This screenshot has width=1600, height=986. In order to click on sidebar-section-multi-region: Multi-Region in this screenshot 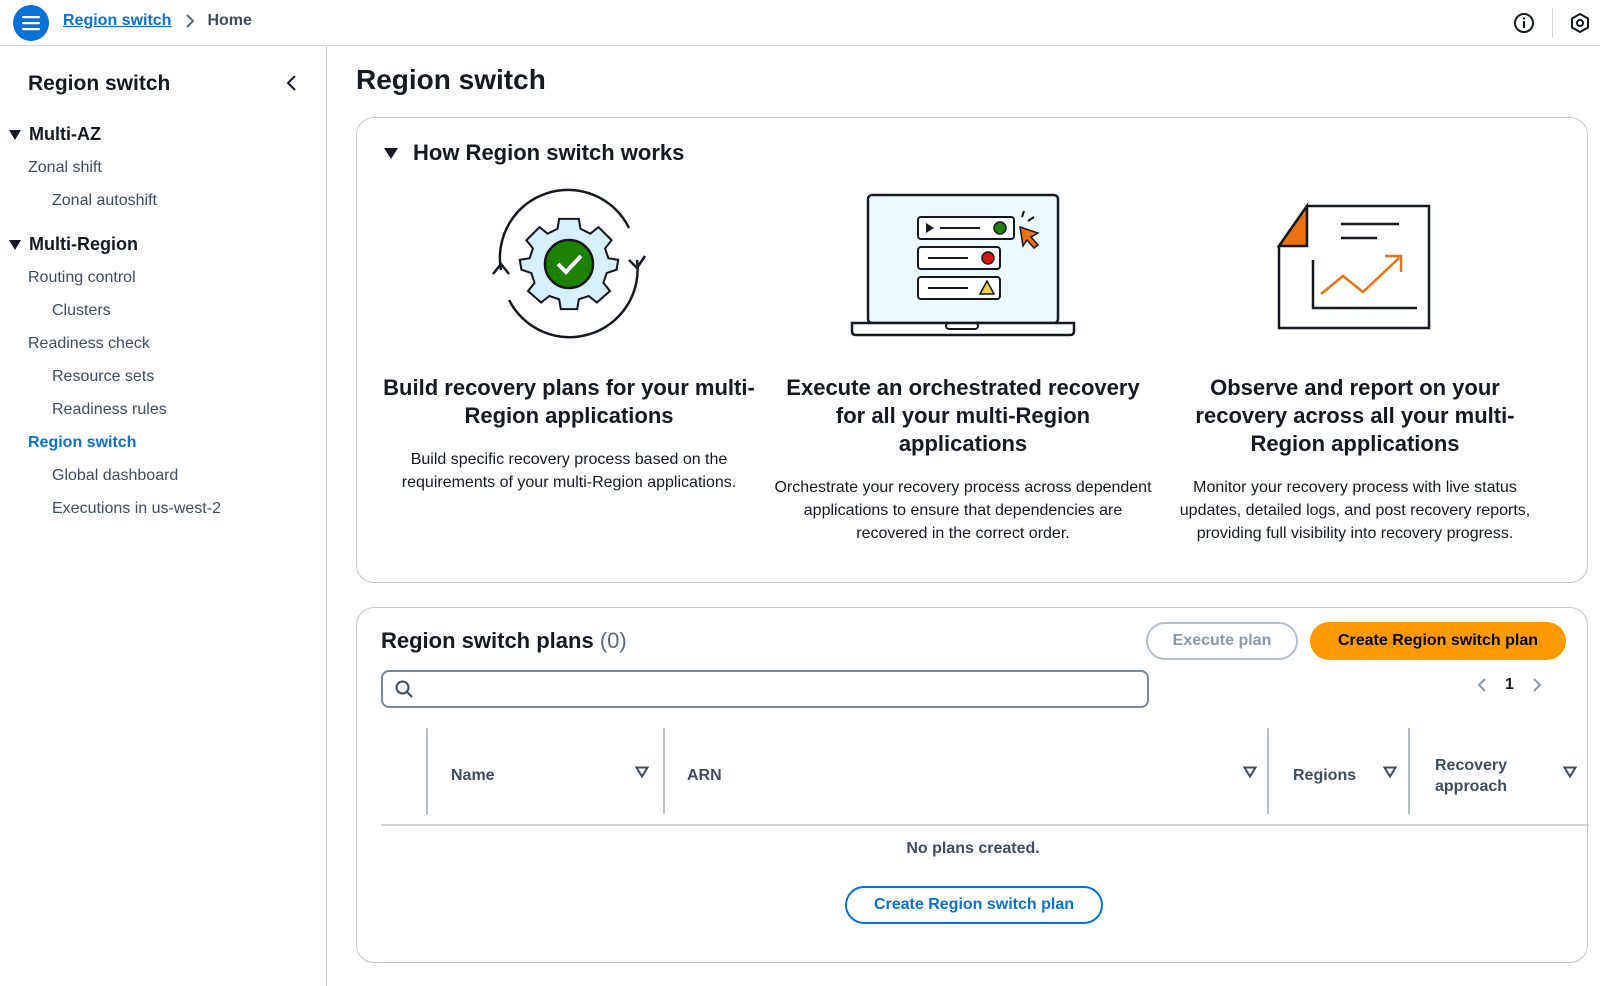, I will do `click(73, 244)`.